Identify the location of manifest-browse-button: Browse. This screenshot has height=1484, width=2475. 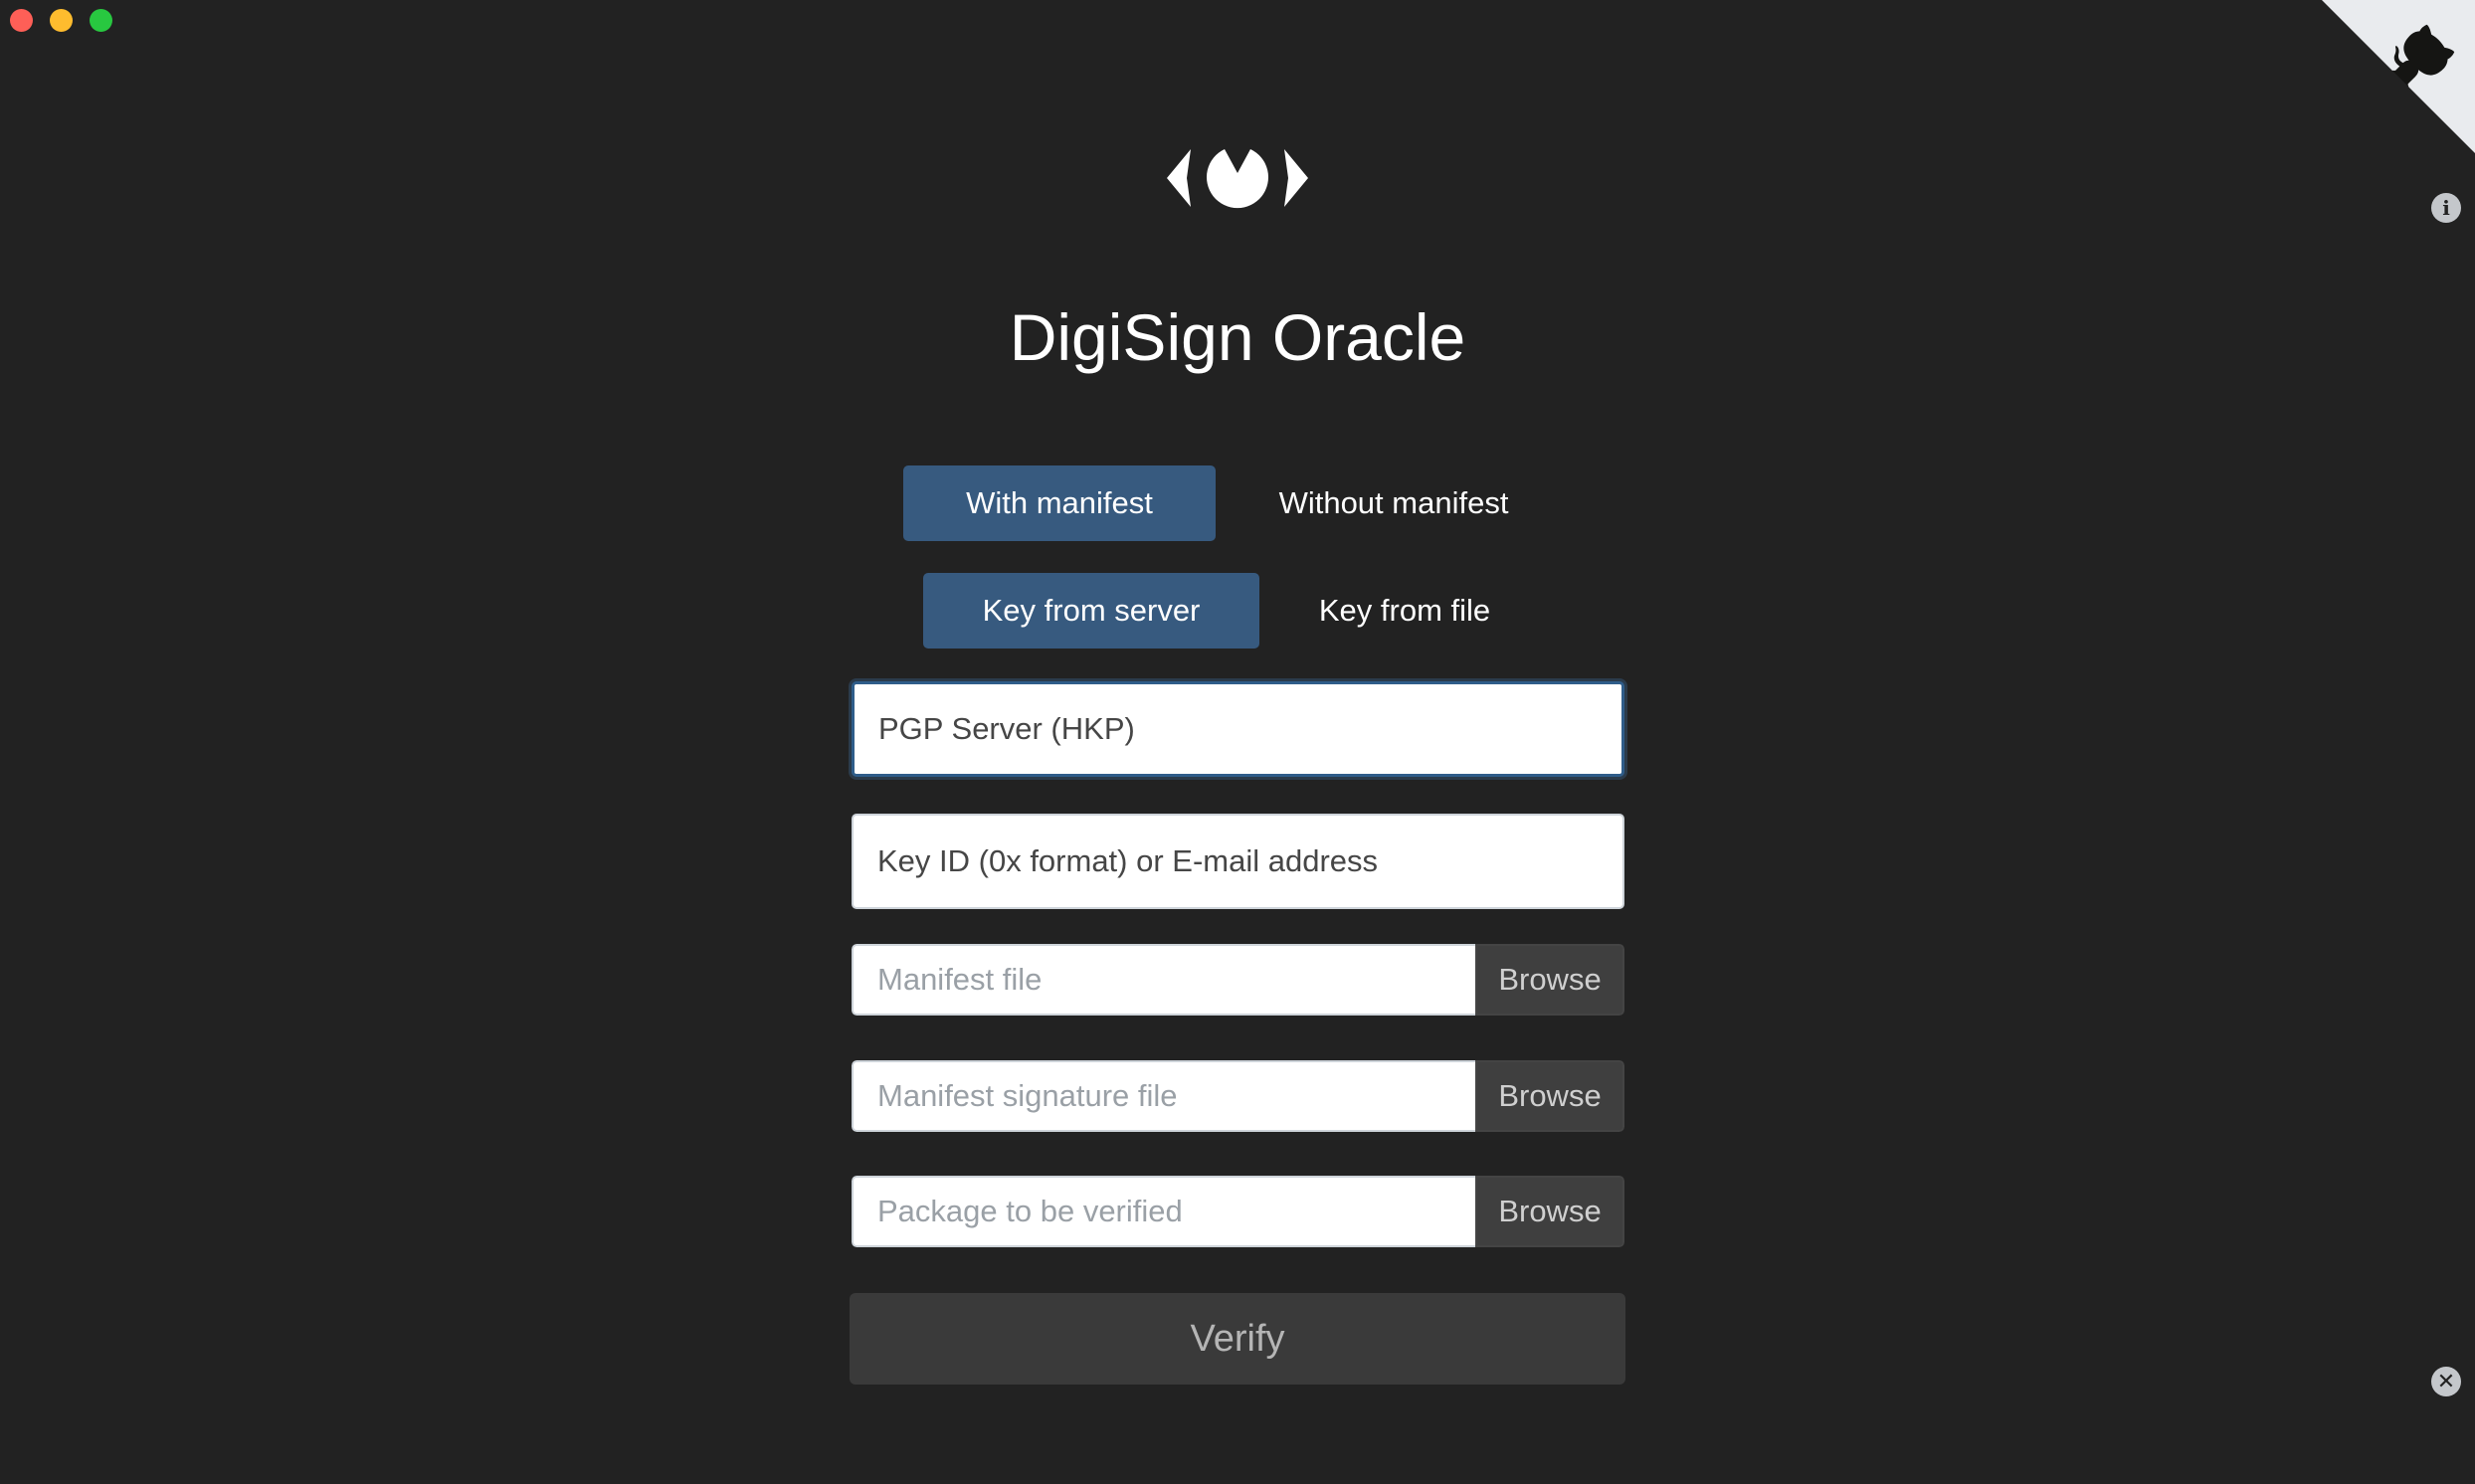
(1549, 980).